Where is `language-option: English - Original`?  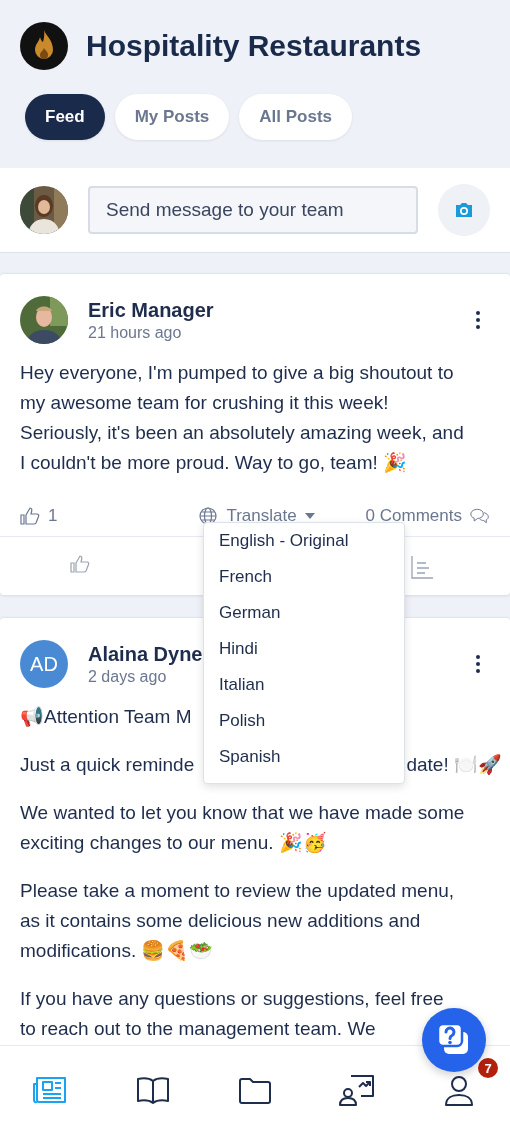 language-option: English - Original is located at coordinates (304, 545).